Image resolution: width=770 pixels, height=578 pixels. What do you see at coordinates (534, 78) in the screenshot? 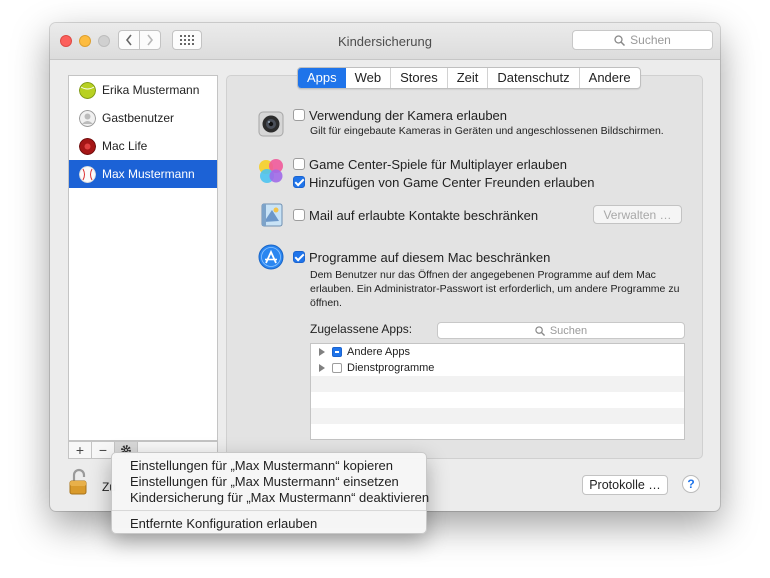
I see `tab-datenschutz: Datenschutz` at bounding box center [534, 78].